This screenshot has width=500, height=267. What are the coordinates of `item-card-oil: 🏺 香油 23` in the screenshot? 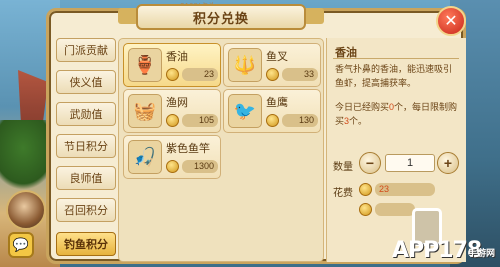 It's located at (172, 65).